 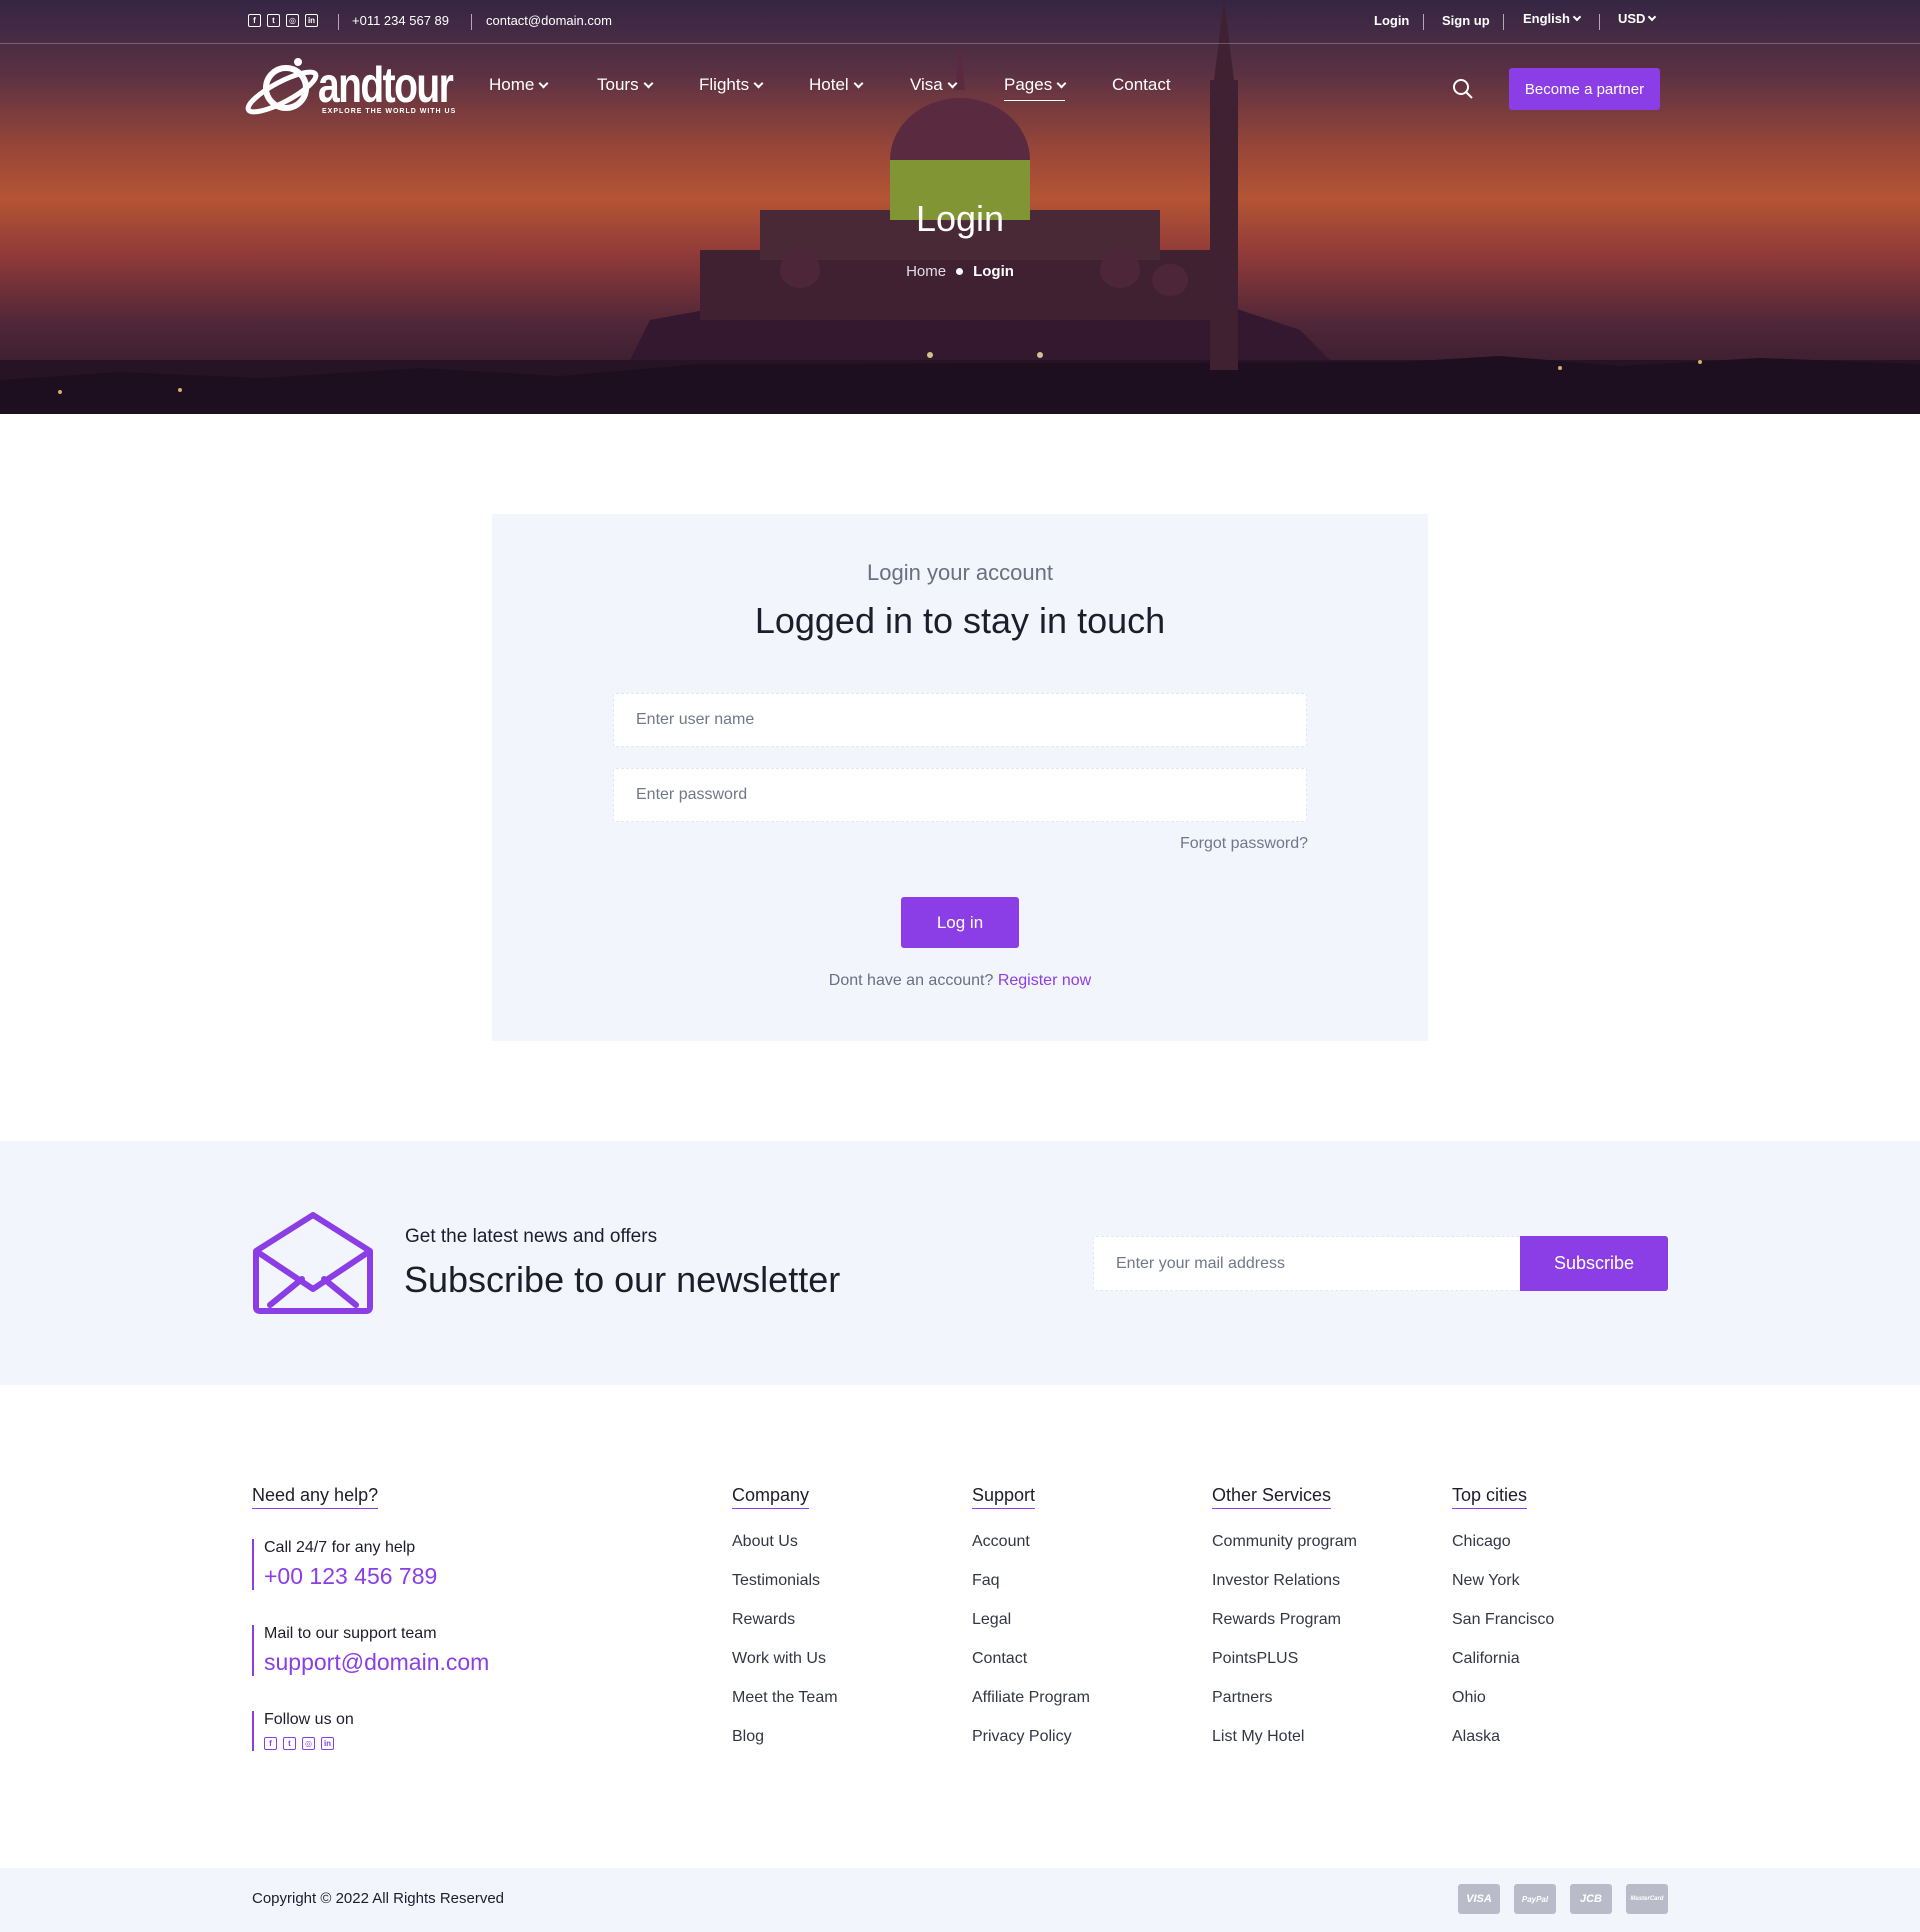 What do you see at coordinates (960, 795) in the screenshot?
I see `password-input` at bounding box center [960, 795].